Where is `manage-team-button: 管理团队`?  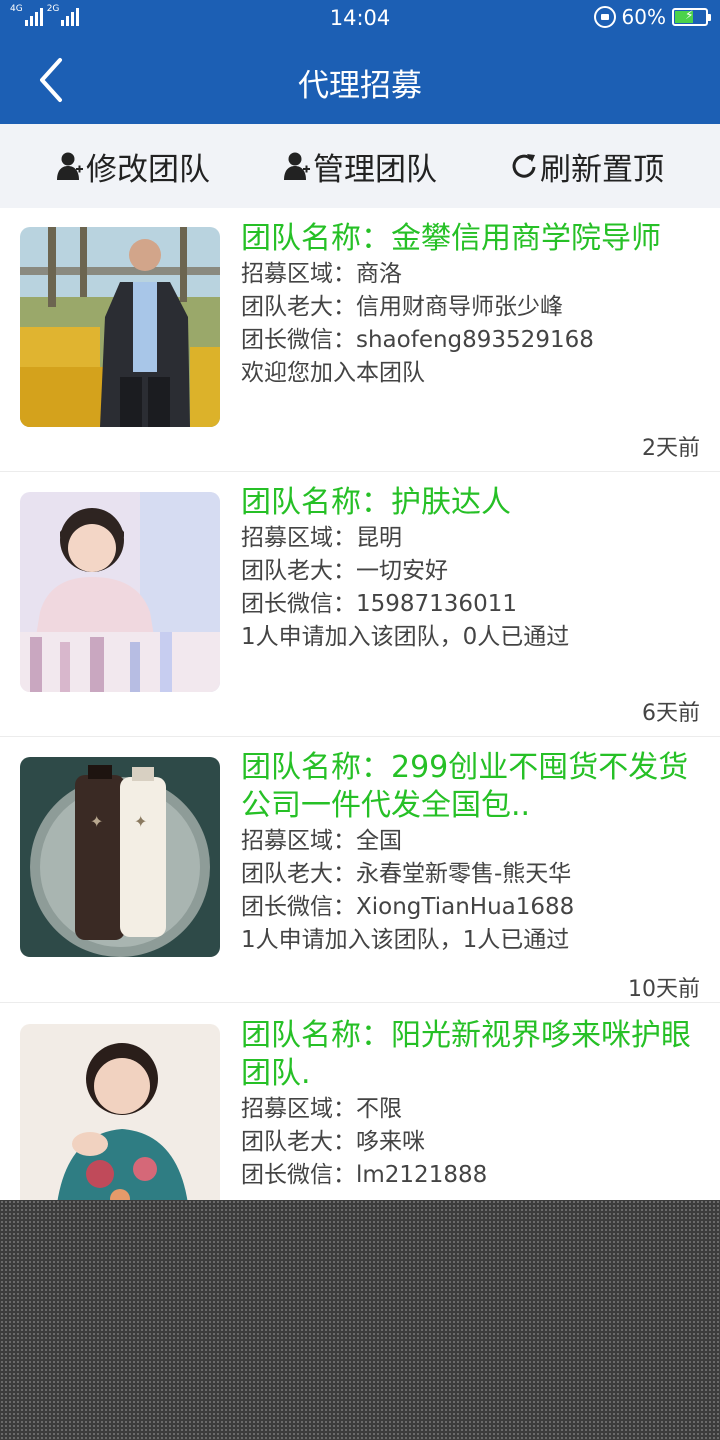
manage-team-button: 管理团队 is located at coordinates (360, 167).